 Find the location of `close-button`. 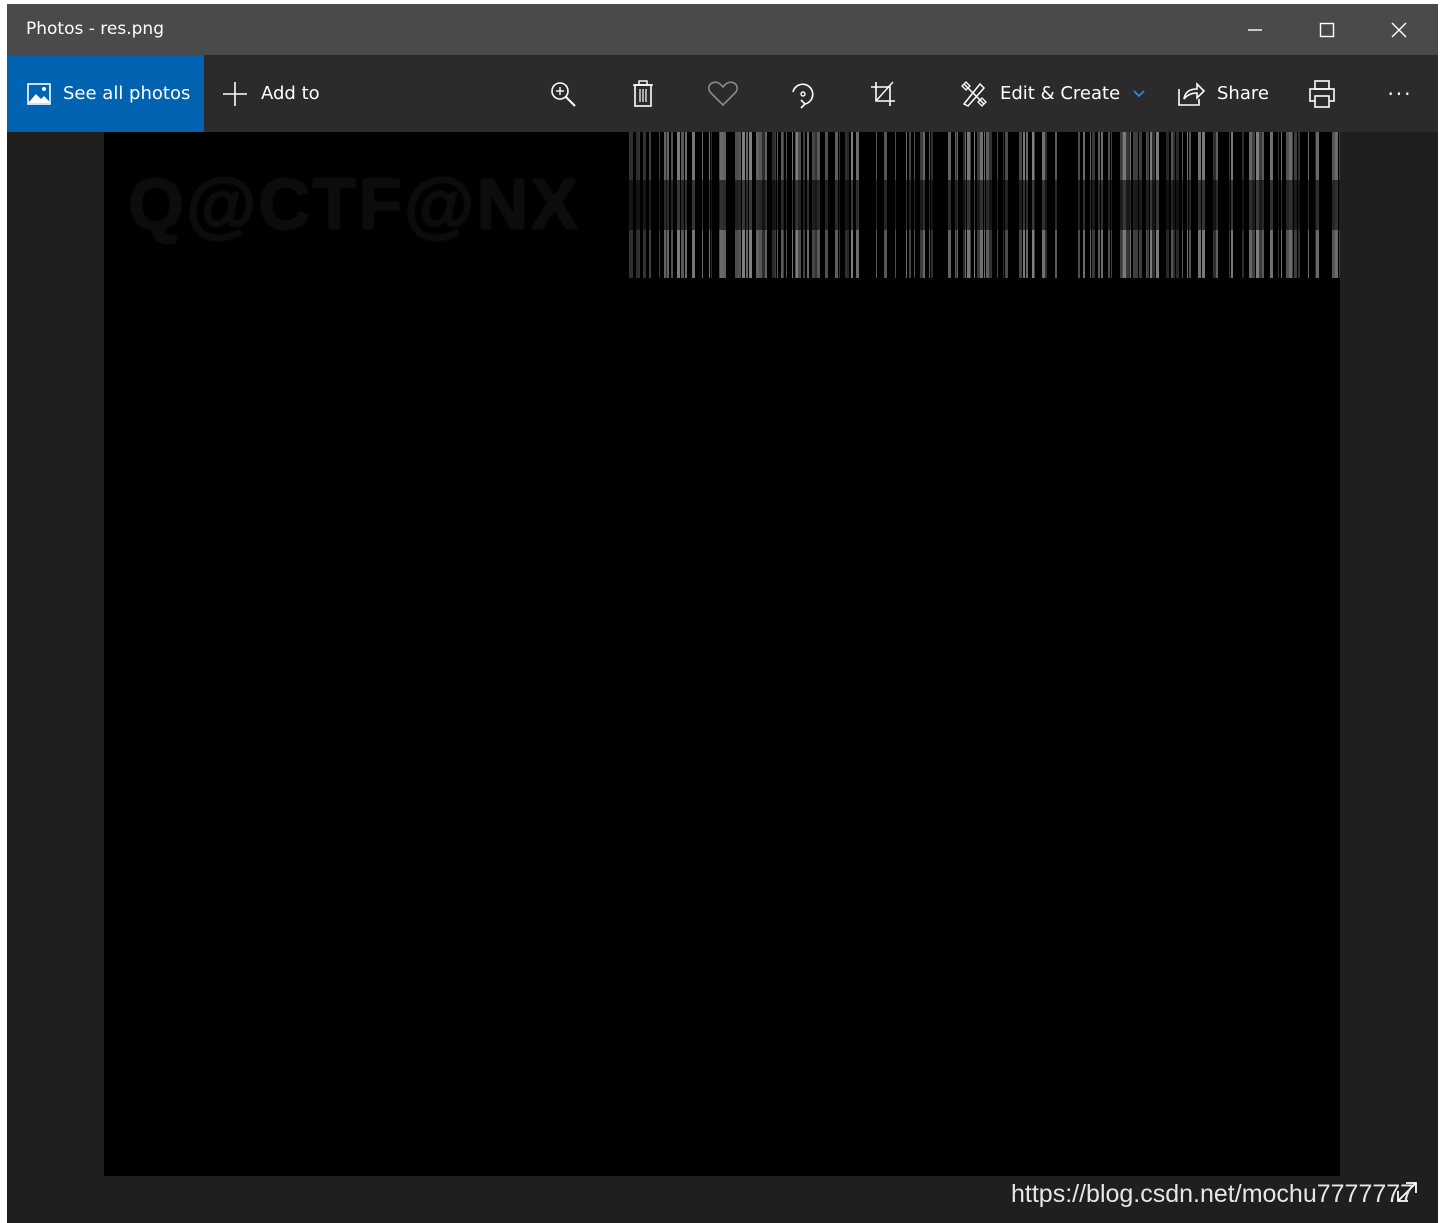

close-button is located at coordinates (1399, 29).